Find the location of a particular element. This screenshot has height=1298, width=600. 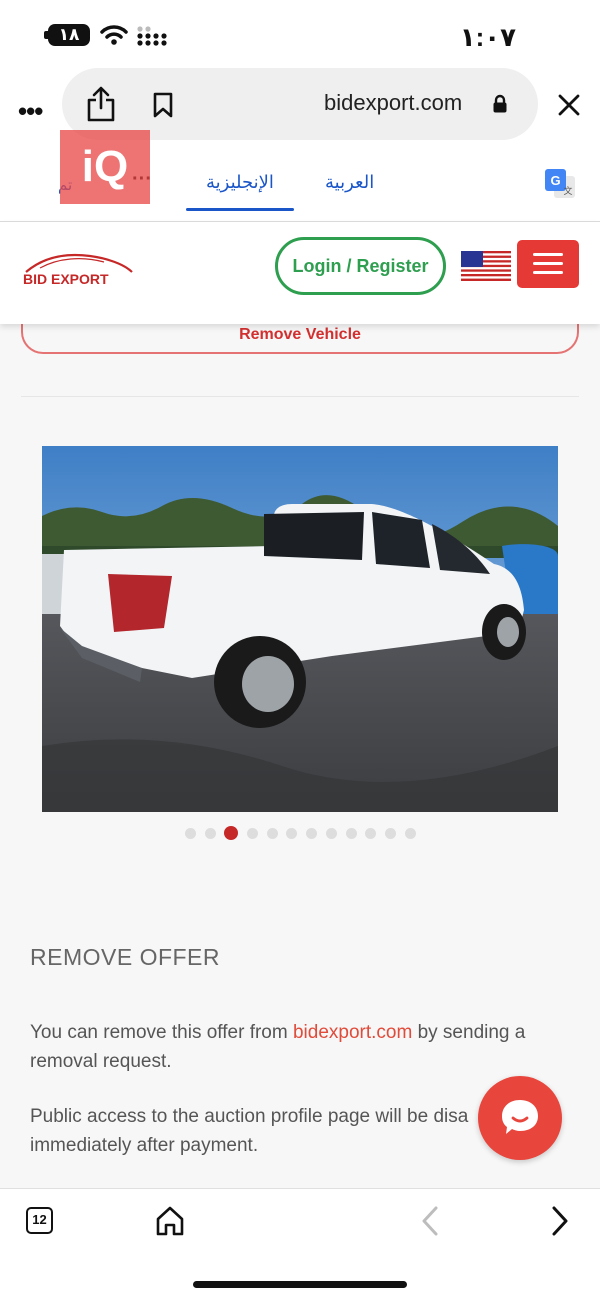

chat-button is located at coordinates (520, 1118).